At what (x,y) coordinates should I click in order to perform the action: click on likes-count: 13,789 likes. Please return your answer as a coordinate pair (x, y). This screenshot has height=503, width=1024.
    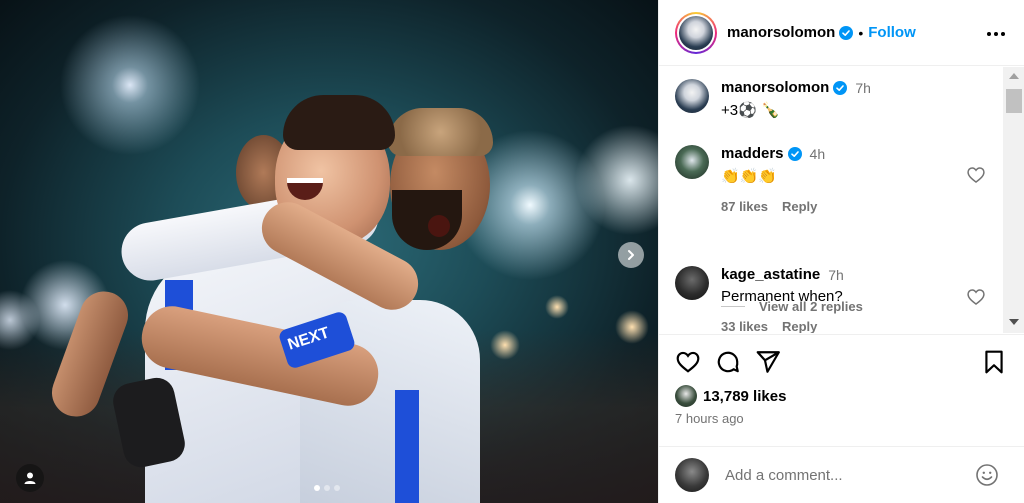
    Looking at the image, I should click on (744, 396).